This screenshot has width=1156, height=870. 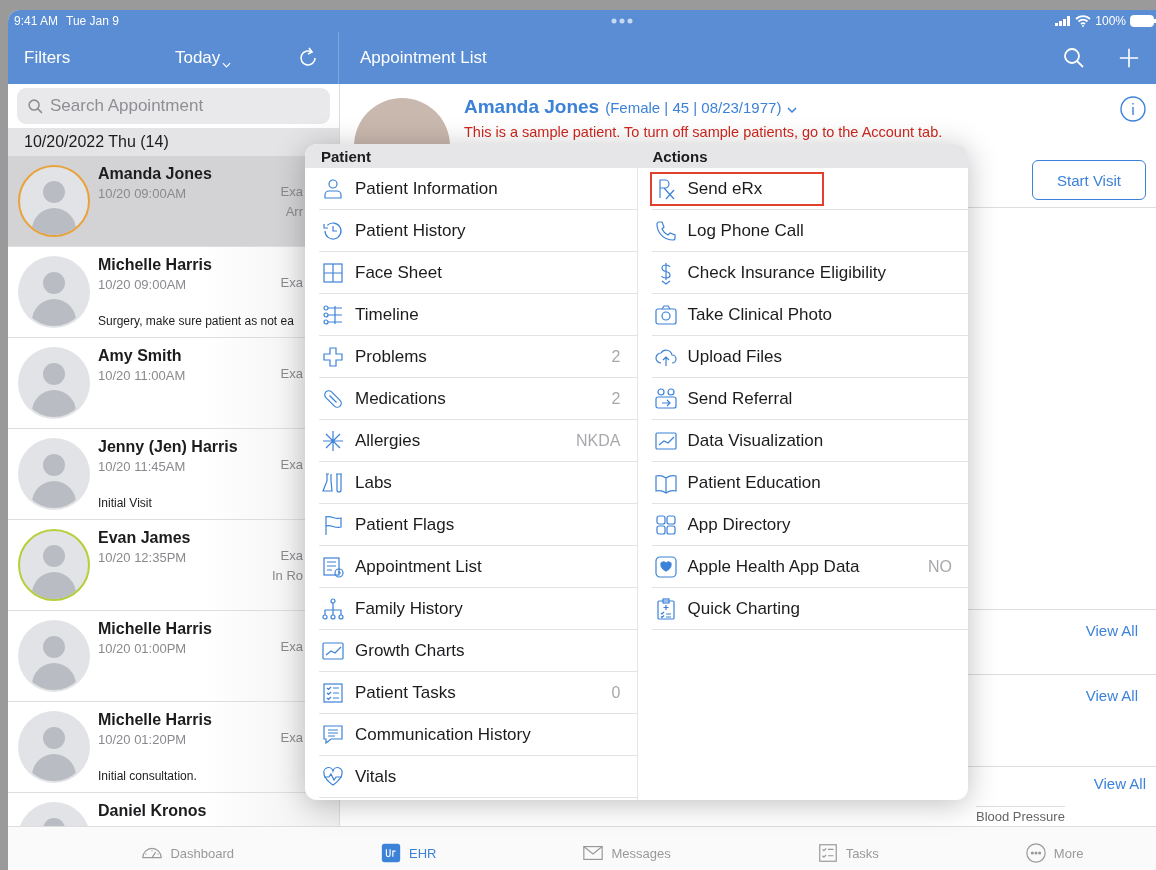 What do you see at coordinates (1110, 21) in the screenshot?
I see `battery-percent: 100%` at bounding box center [1110, 21].